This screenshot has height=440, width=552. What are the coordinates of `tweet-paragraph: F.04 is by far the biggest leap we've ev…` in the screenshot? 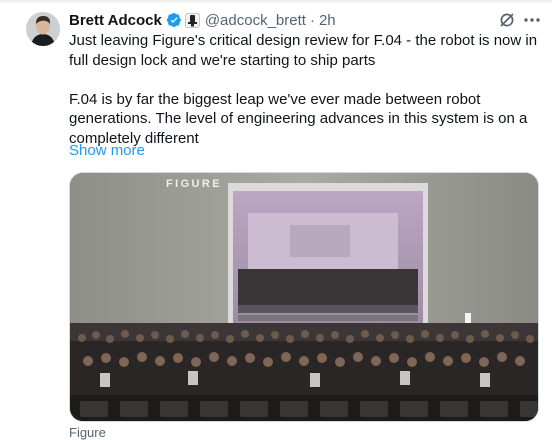 It's located at (298, 118).